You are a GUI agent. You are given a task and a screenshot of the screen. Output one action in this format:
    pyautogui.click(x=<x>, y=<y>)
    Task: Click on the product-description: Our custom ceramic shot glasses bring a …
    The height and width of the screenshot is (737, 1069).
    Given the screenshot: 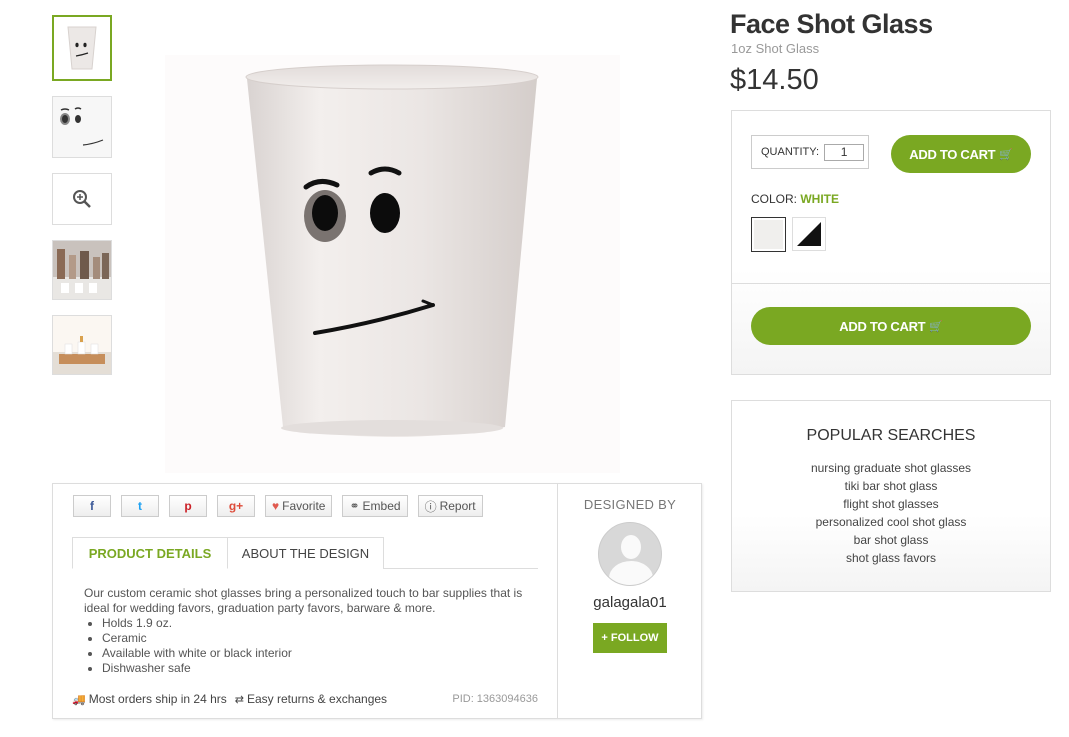 What is the action you would take?
    pyautogui.click(x=309, y=631)
    